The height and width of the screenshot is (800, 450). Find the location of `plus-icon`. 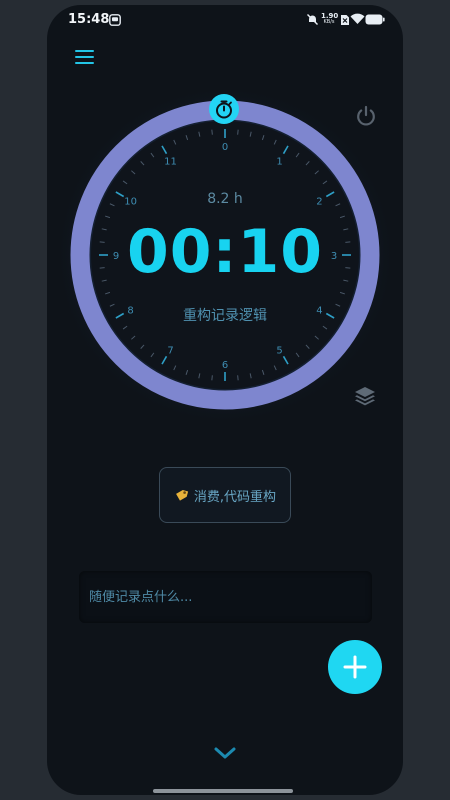

plus-icon is located at coordinates (355, 667).